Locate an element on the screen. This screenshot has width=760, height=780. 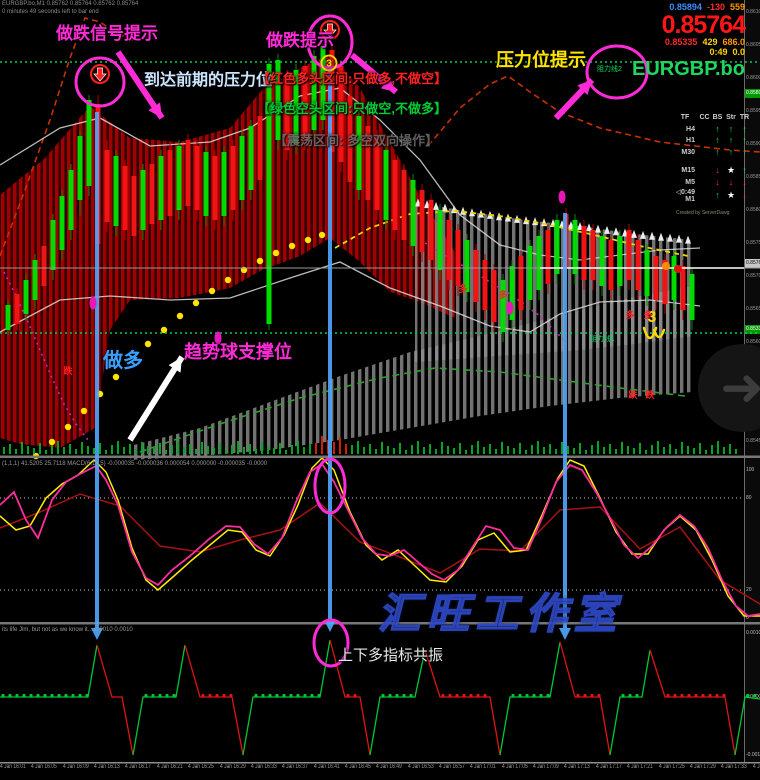
time-label: 4 Jan 16:41 is located at coordinates (326, 767).